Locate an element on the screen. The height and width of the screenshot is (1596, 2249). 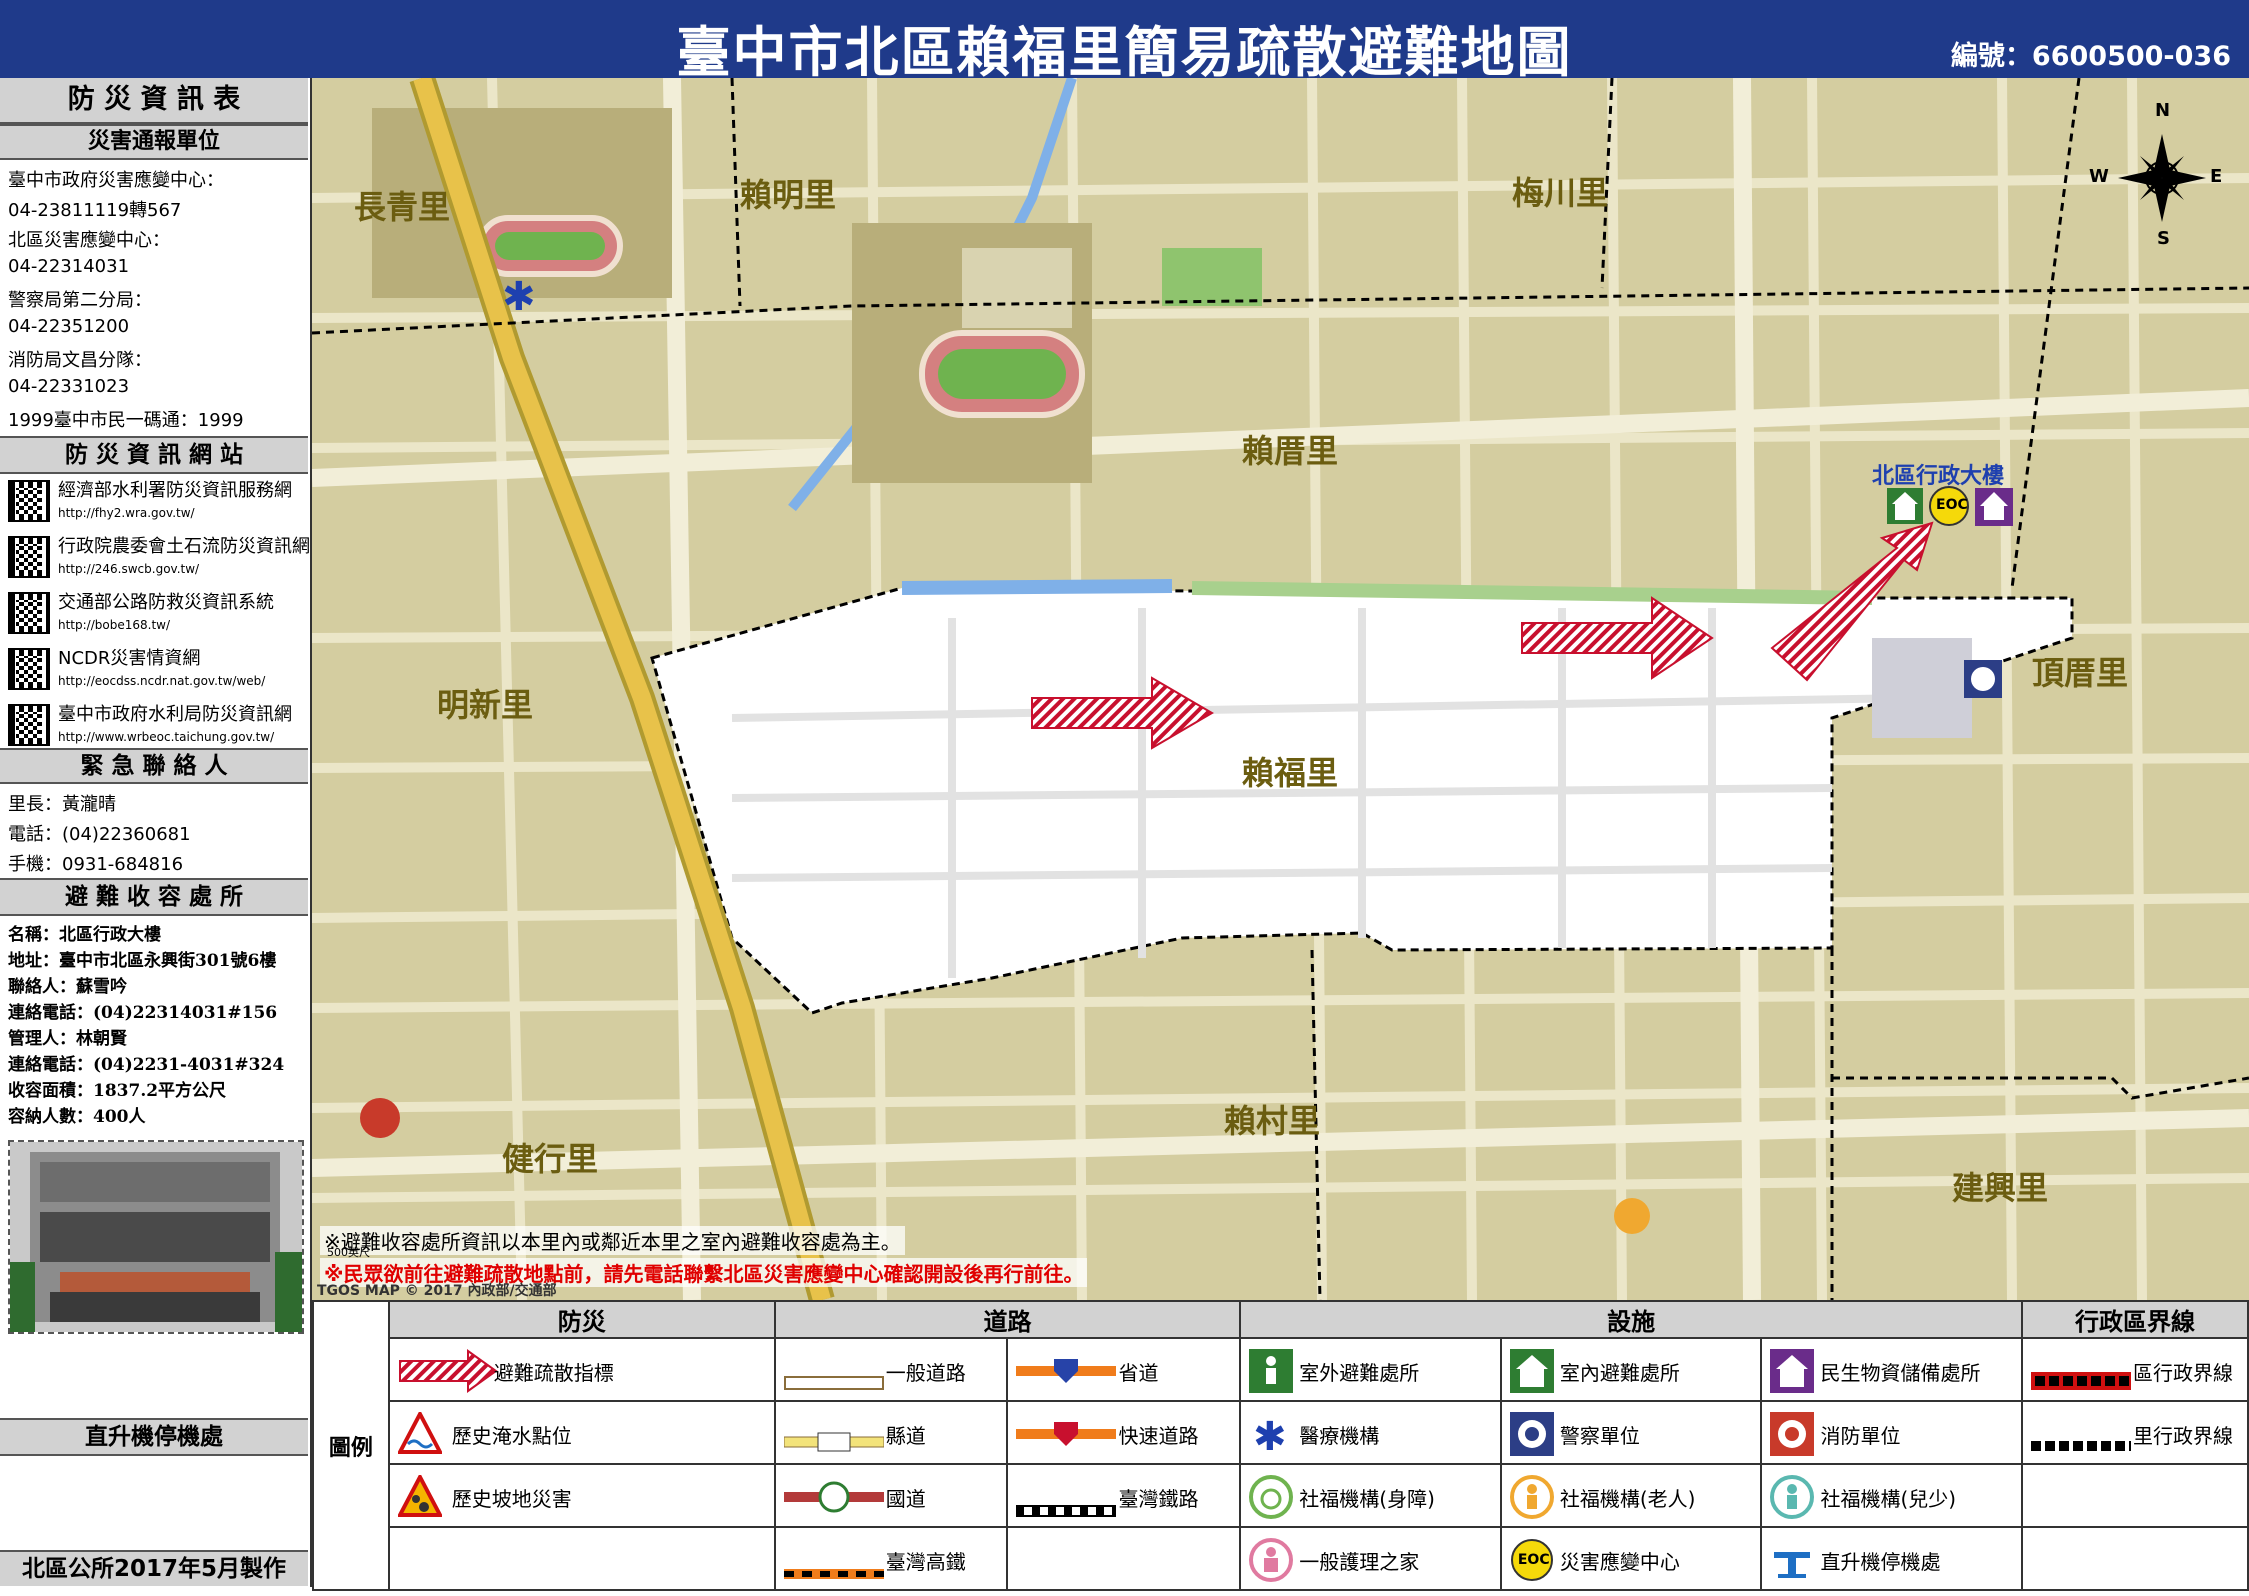
legend-item: 國道 is located at coordinates (891, 1495).